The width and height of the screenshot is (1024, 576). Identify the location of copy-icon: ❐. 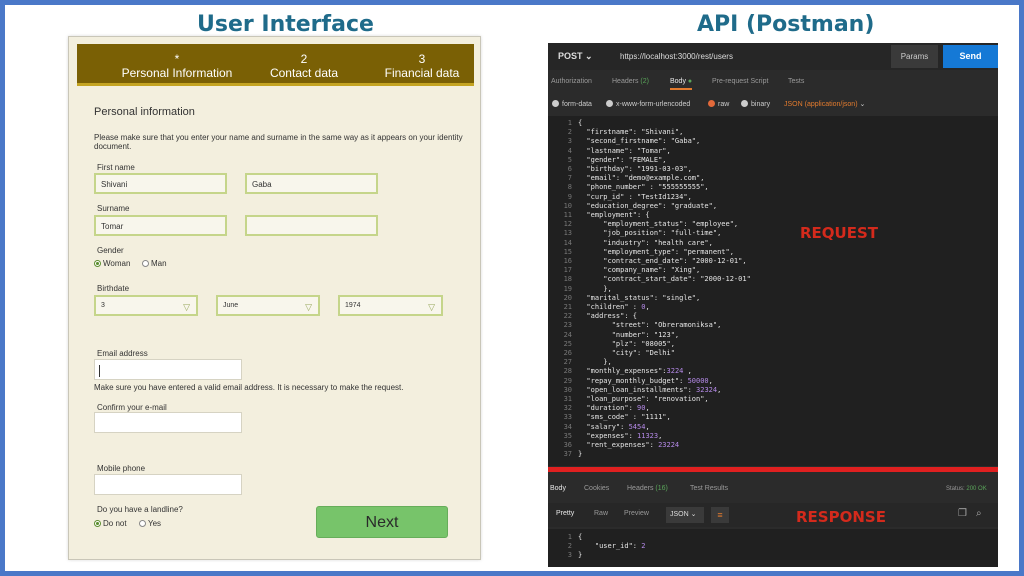
(962, 513).